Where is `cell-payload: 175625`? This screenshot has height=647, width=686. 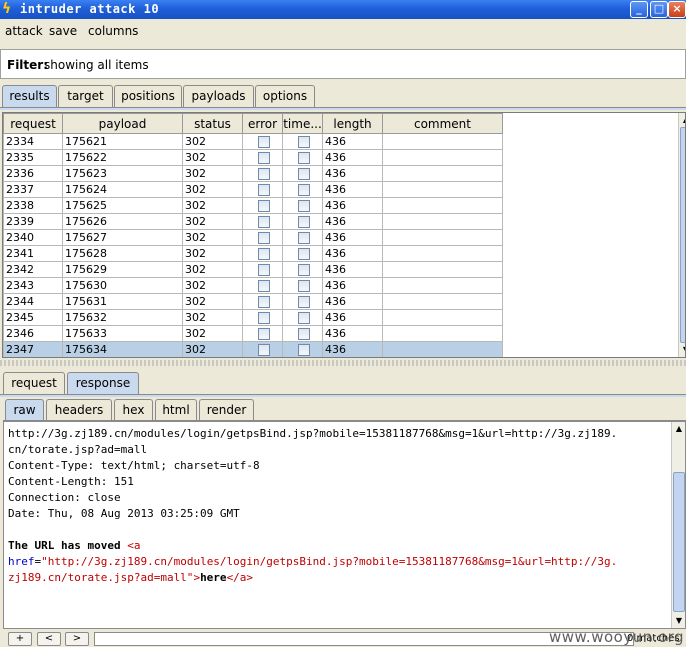
cell-payload: 175625 is located at coordinates (122, 205).